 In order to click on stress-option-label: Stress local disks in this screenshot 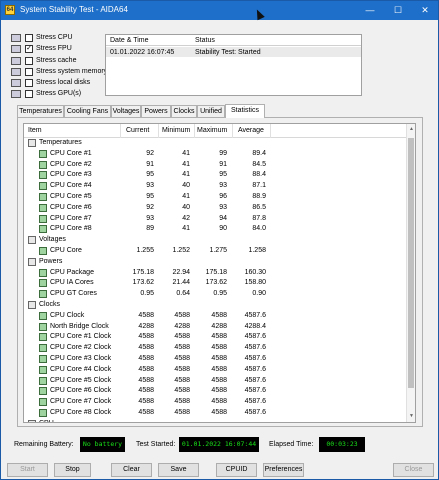, I will do `click(63, 83)`.